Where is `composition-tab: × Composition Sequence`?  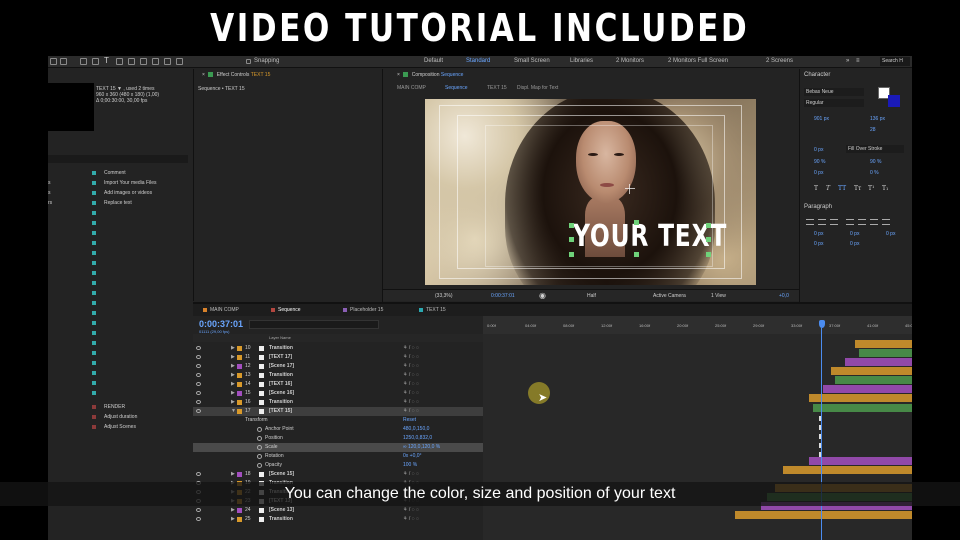 composition-tab: × Composition Sequence is located at coordinates (430, 75).